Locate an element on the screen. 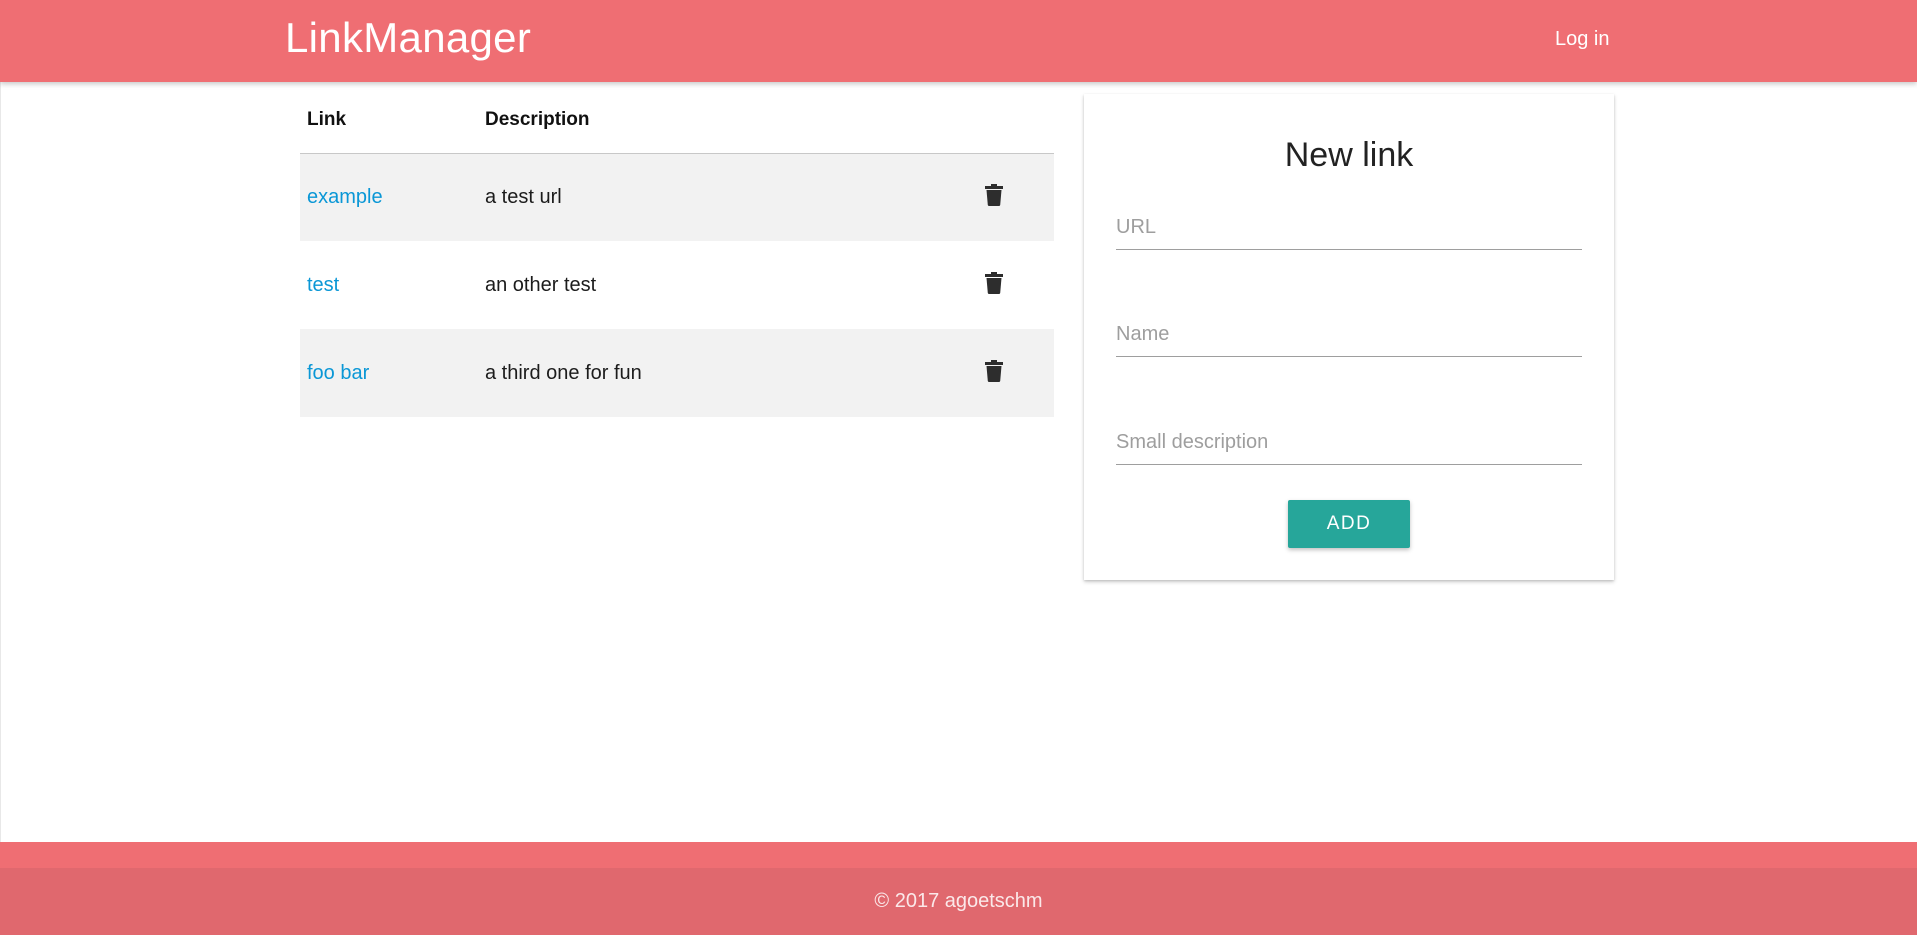 The image size is (1917, 935). column-header-actions is located at coordinates (1016, 121).